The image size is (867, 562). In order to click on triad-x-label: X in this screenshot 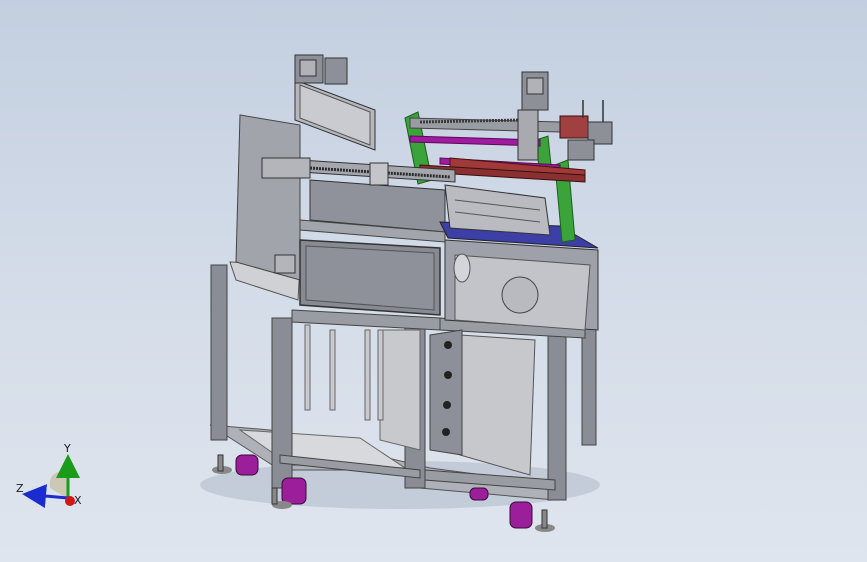, I will do `click(78, 500)`.